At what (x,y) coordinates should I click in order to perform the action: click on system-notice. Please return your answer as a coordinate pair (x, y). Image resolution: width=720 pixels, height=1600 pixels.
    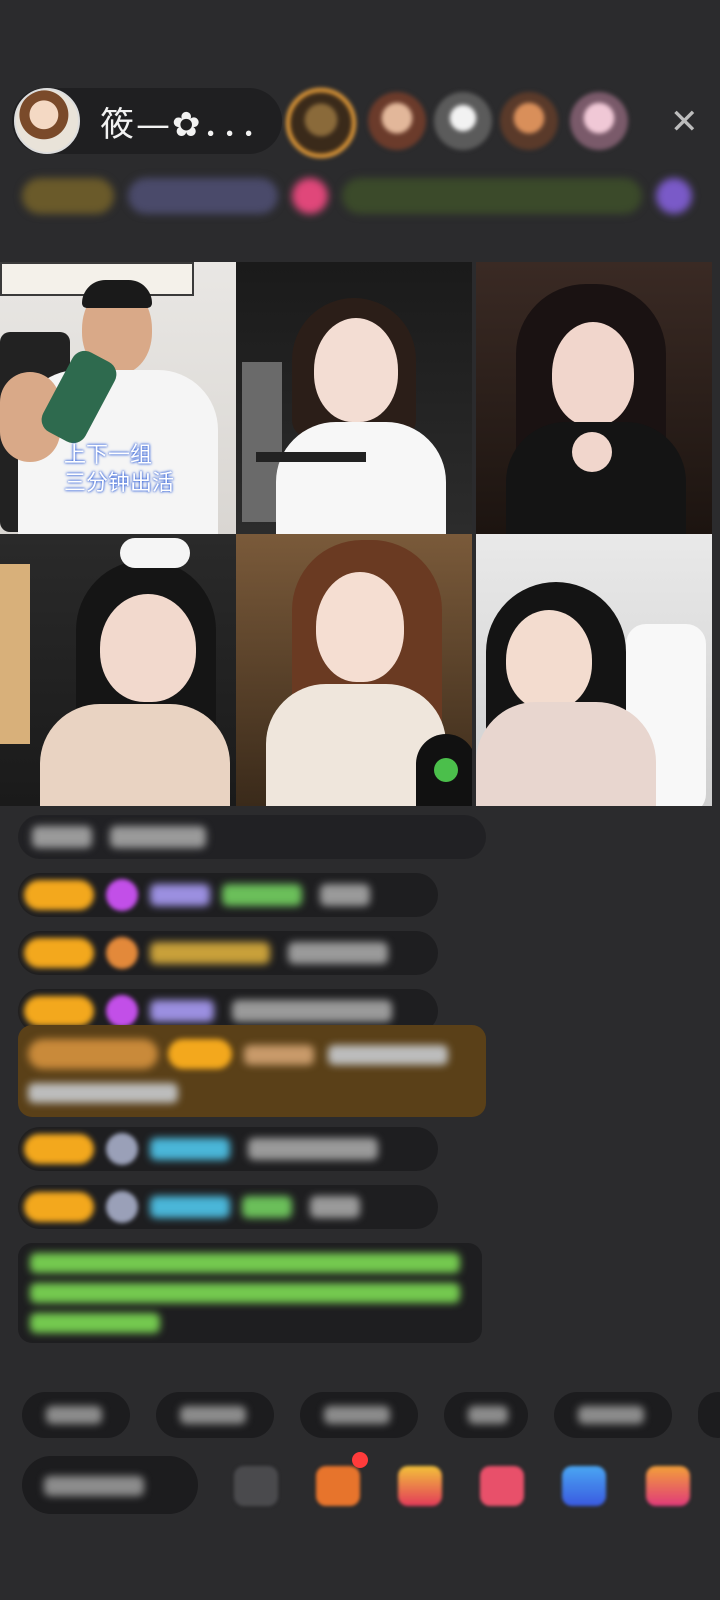
    Looking at the image, I should click on (250, 1293).